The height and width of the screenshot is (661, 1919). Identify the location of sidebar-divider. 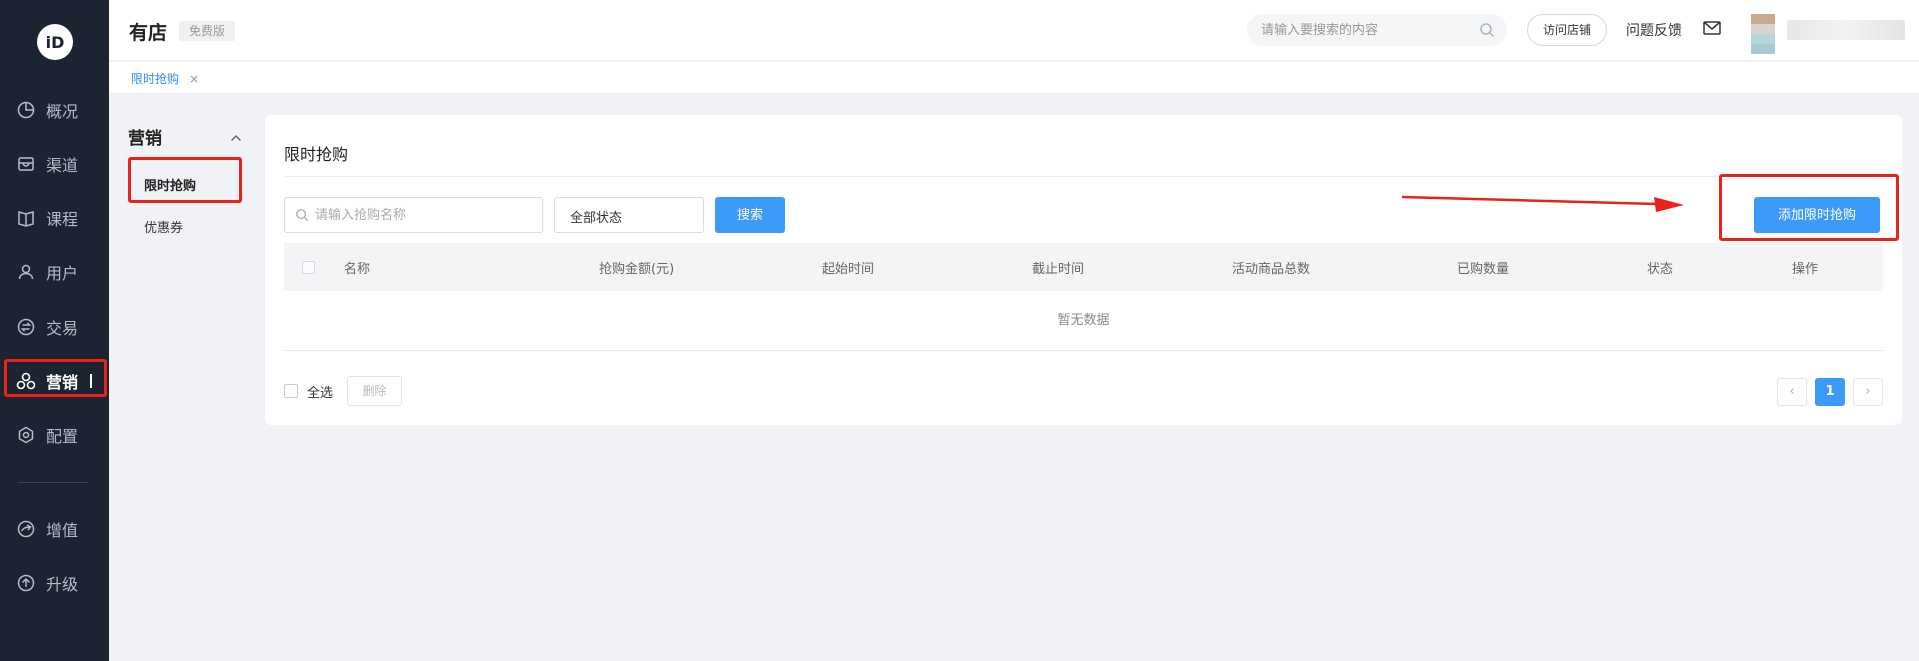
(53, 482).